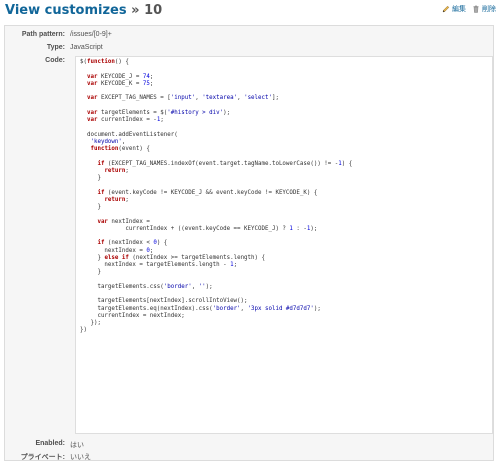  I want to click on contextual-actions: 編集 削除, so click(469, 9).